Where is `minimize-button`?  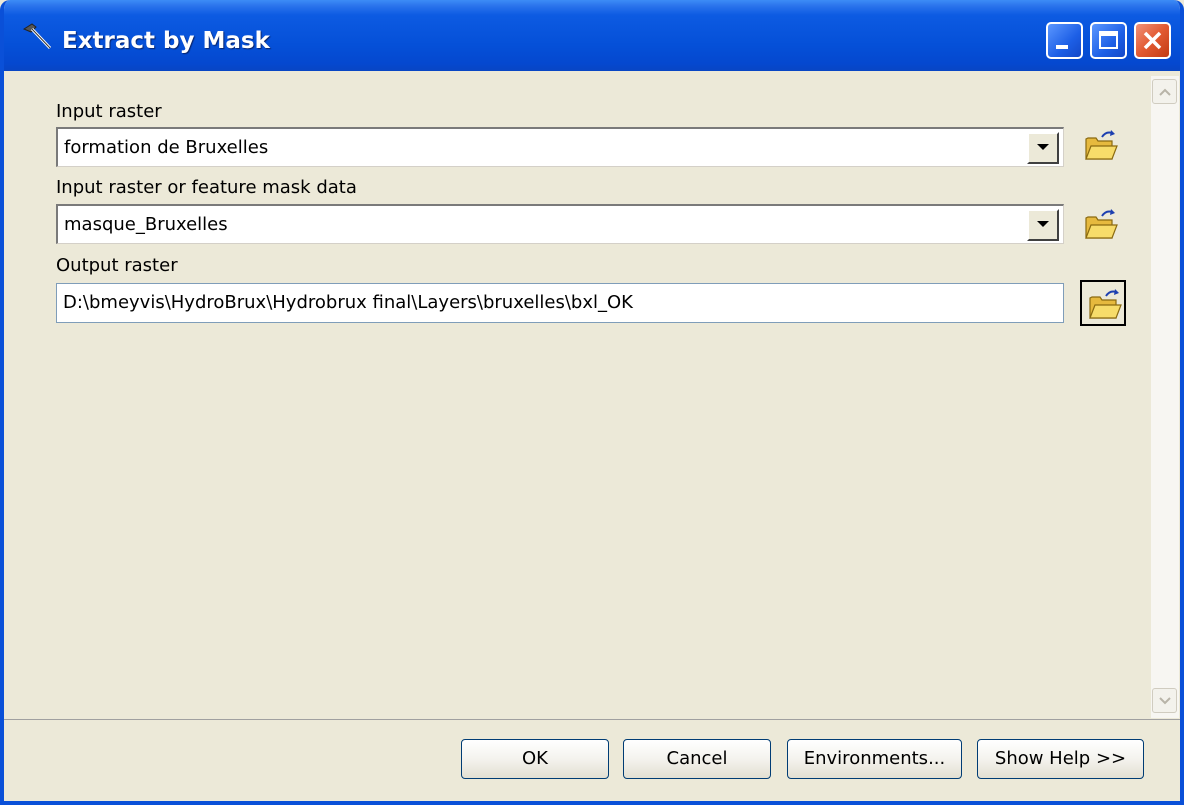 minimize-button is located at coordinates (1064, 40).